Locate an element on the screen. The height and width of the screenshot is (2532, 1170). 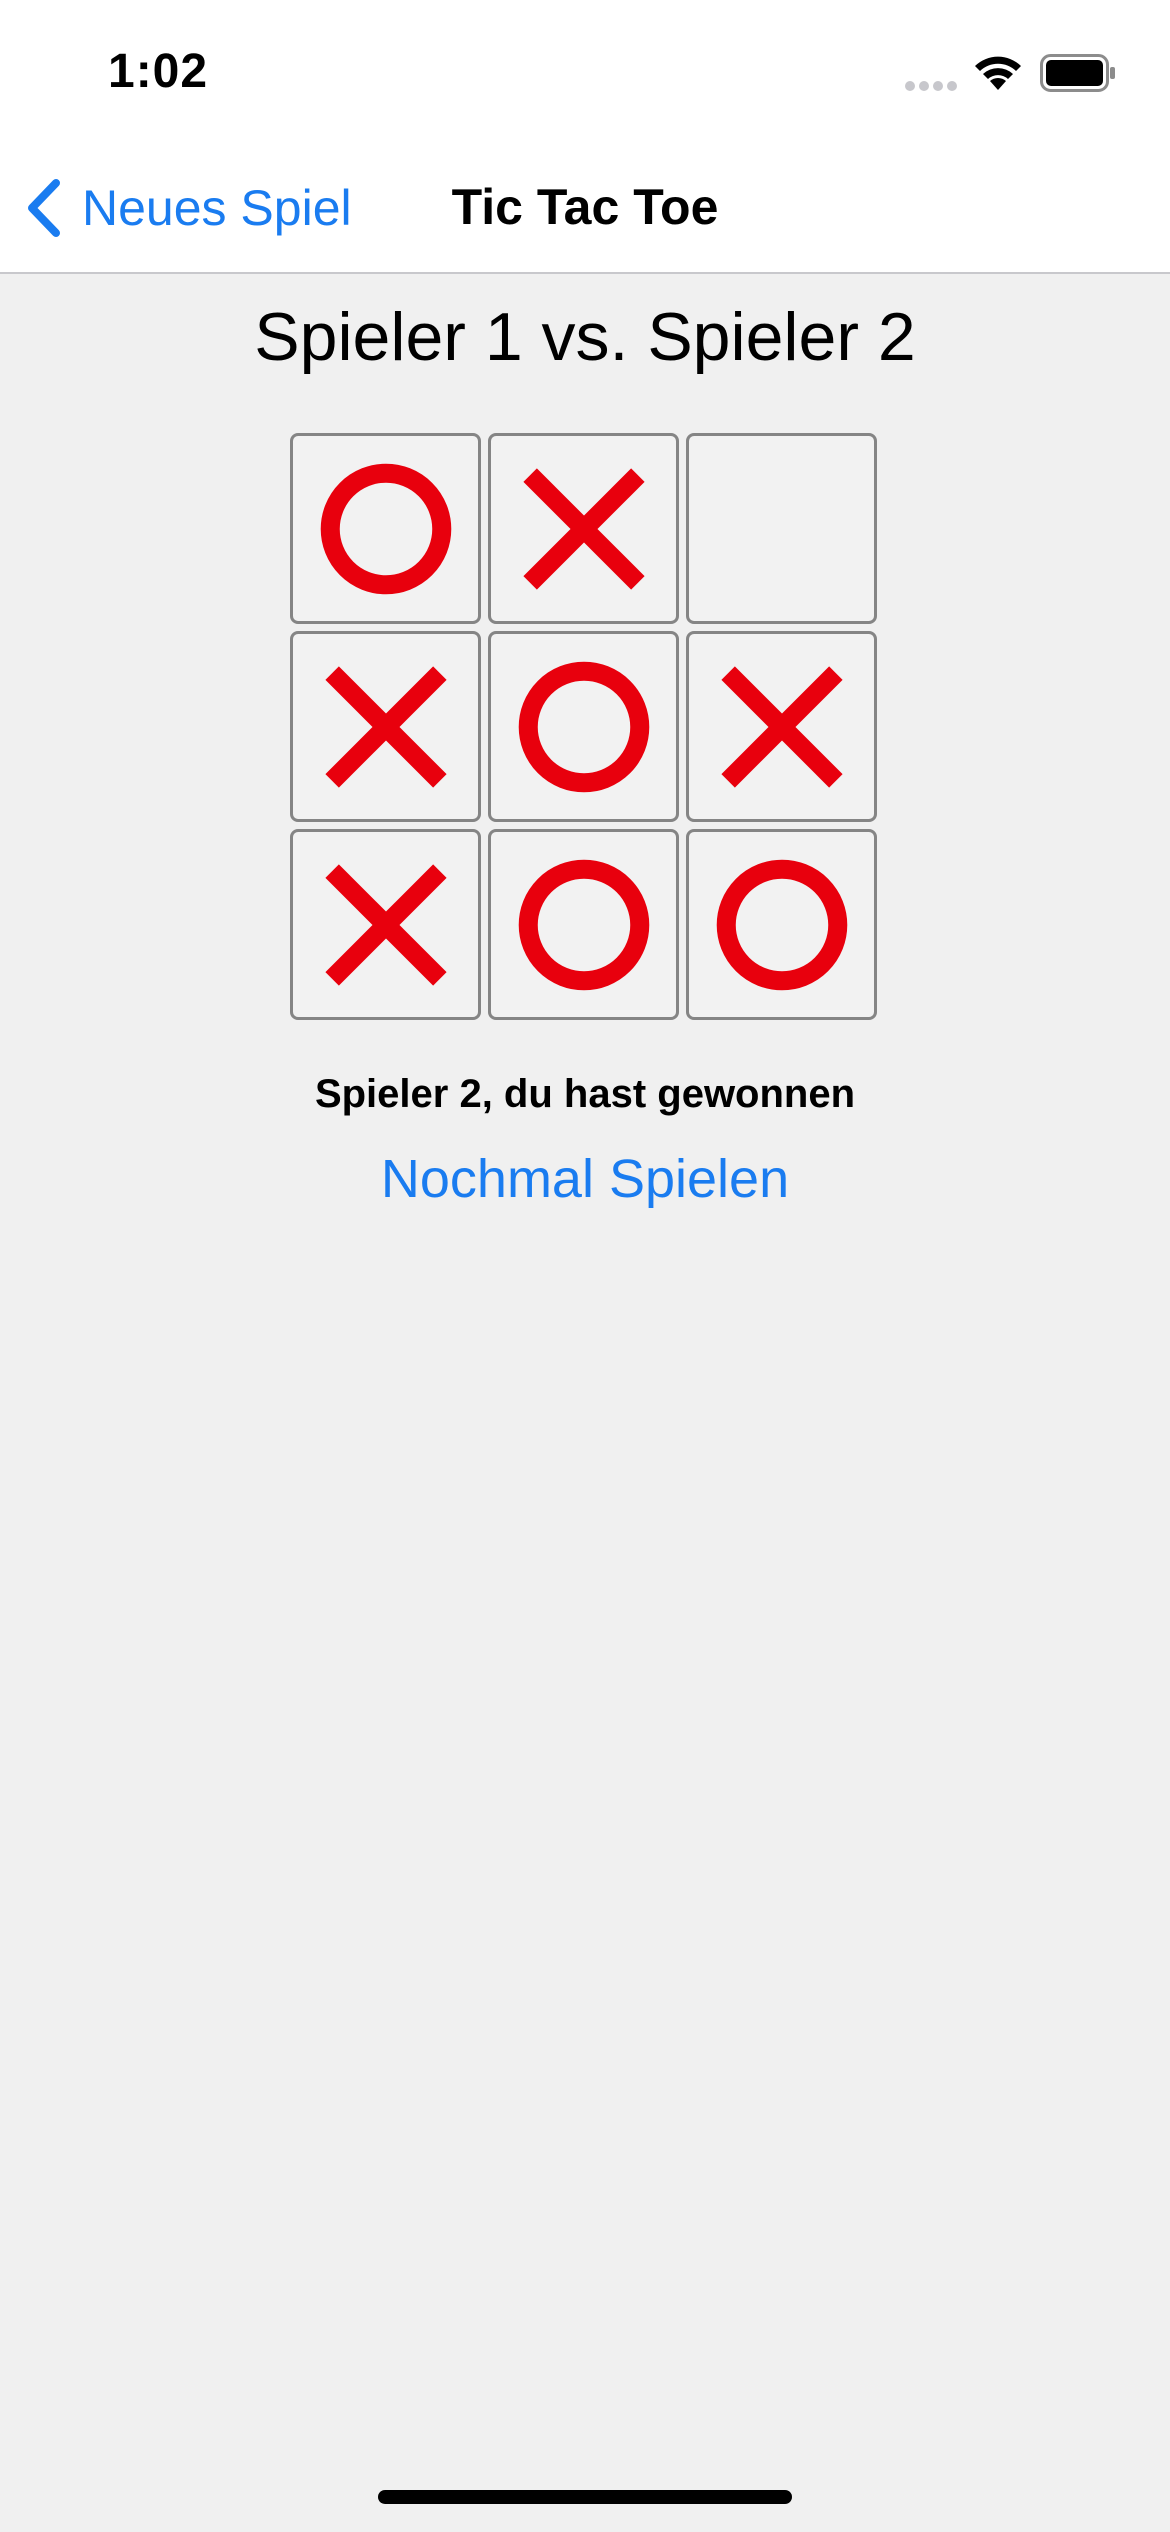
signal-icon is located at coordinates (931, 86).